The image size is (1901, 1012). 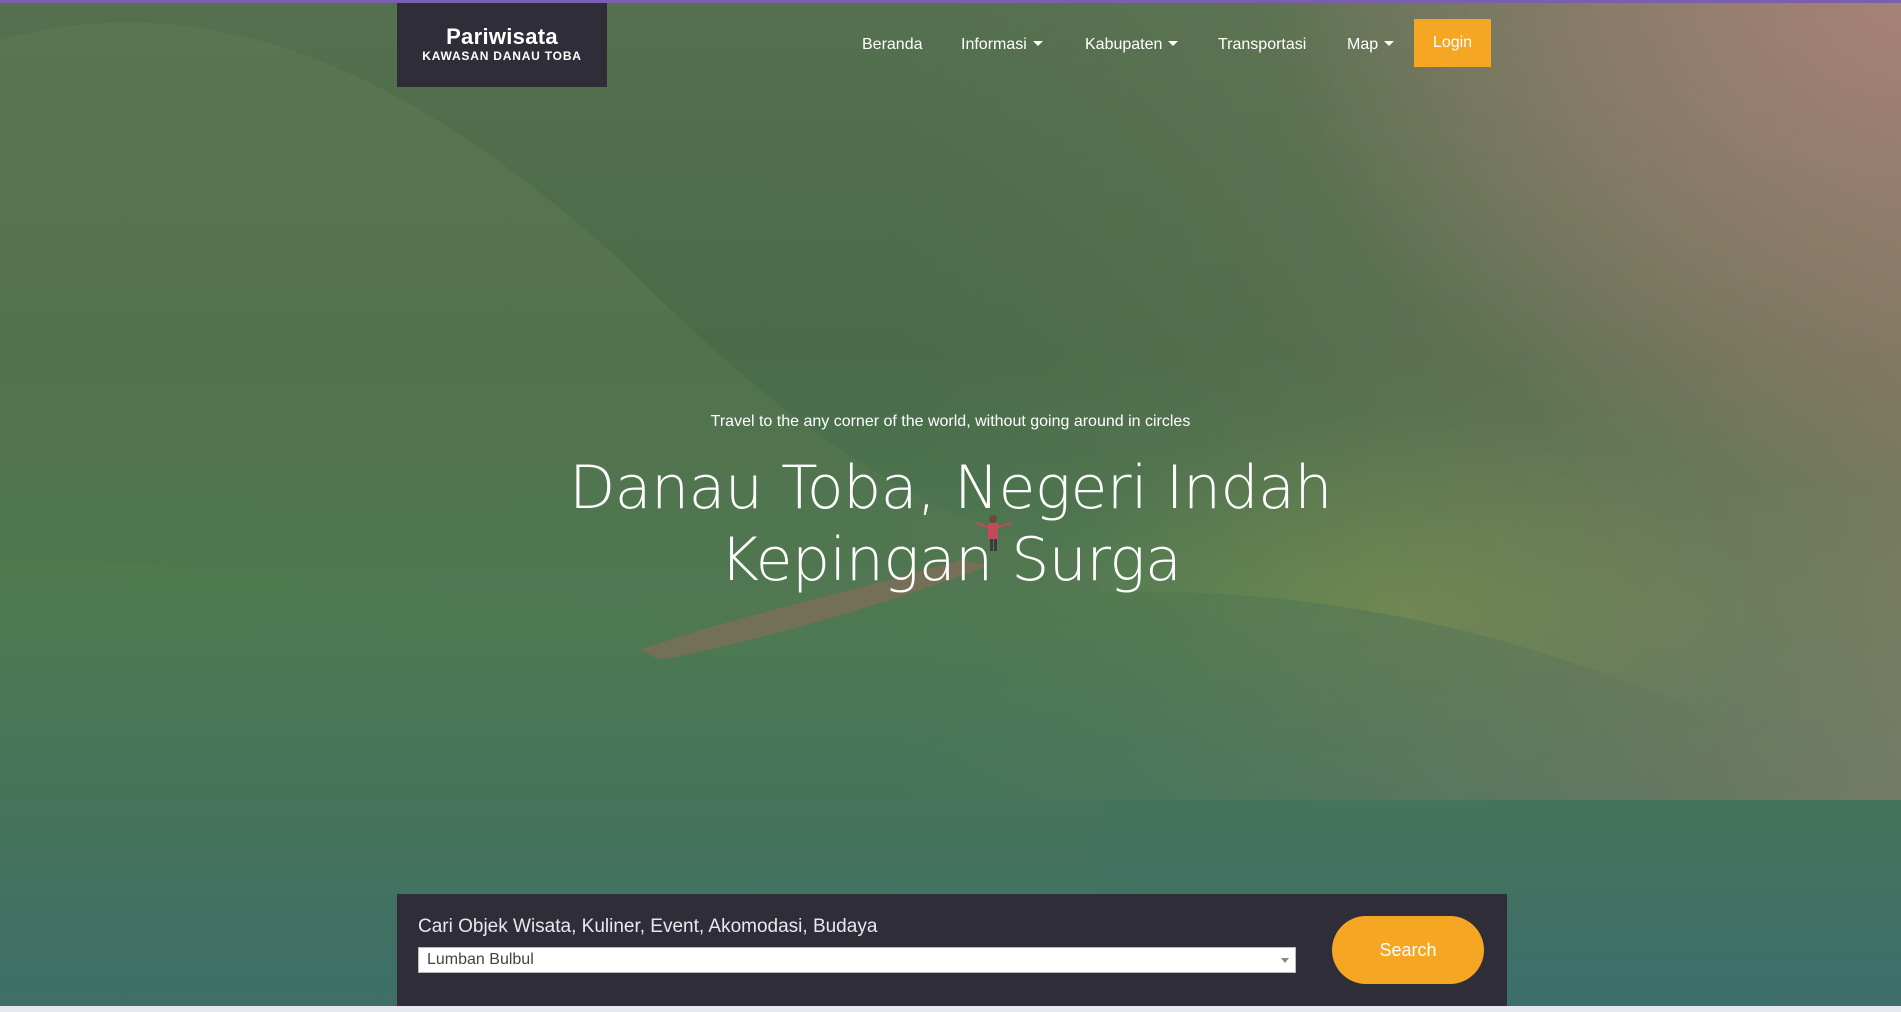 I want to click on nav-item-transportasi: Transportasi, so click(x=1262, y=45).